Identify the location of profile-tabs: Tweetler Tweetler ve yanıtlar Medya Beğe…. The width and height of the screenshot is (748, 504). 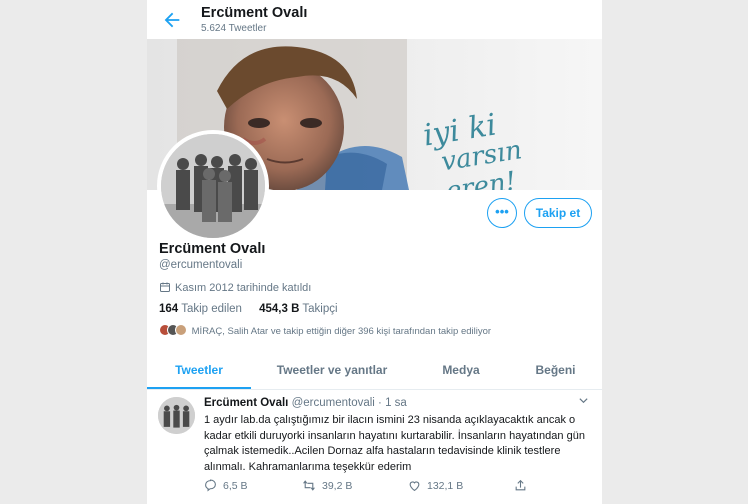
(374, 371).